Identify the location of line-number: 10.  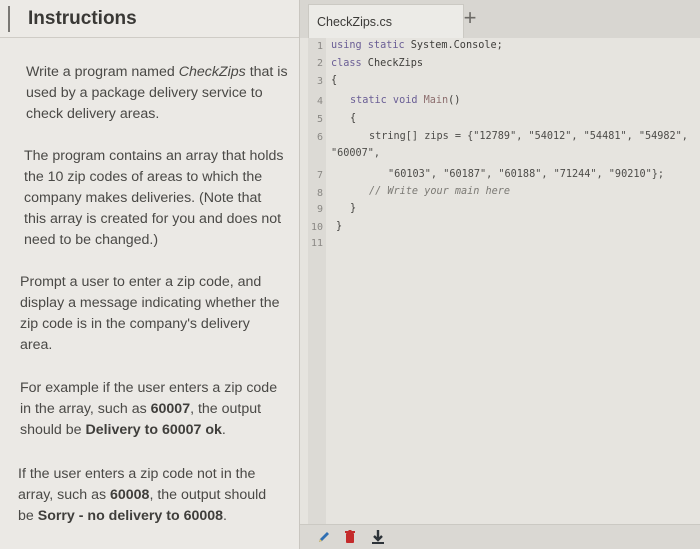
(316, 227).